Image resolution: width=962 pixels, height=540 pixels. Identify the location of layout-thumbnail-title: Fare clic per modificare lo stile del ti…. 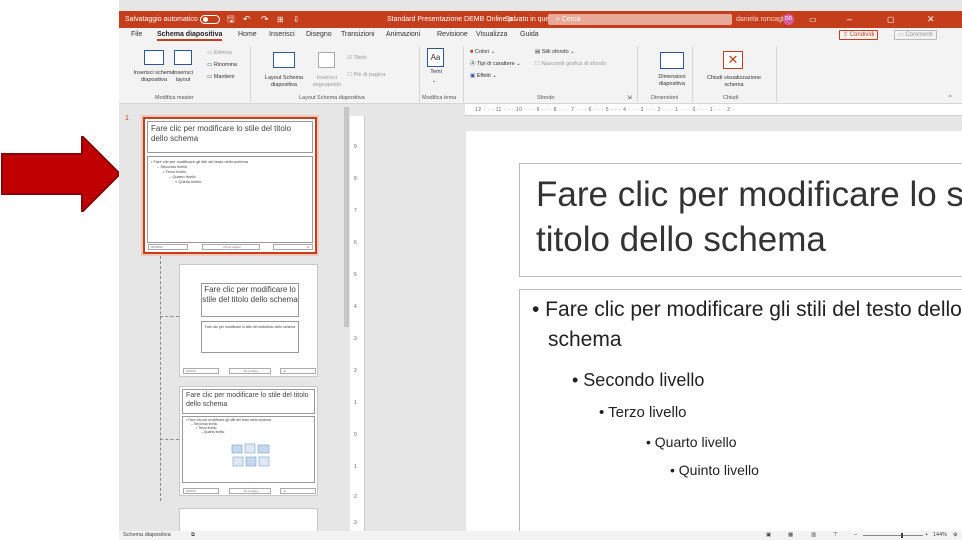
(248, 320).